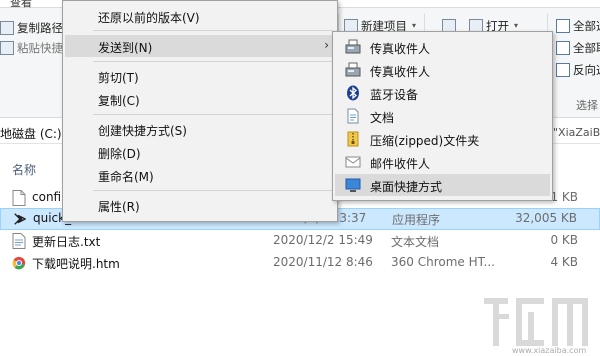 The width and height of the screenshot is (600, 356). I want to click on file-size: 4 KB, so click(564, 262).